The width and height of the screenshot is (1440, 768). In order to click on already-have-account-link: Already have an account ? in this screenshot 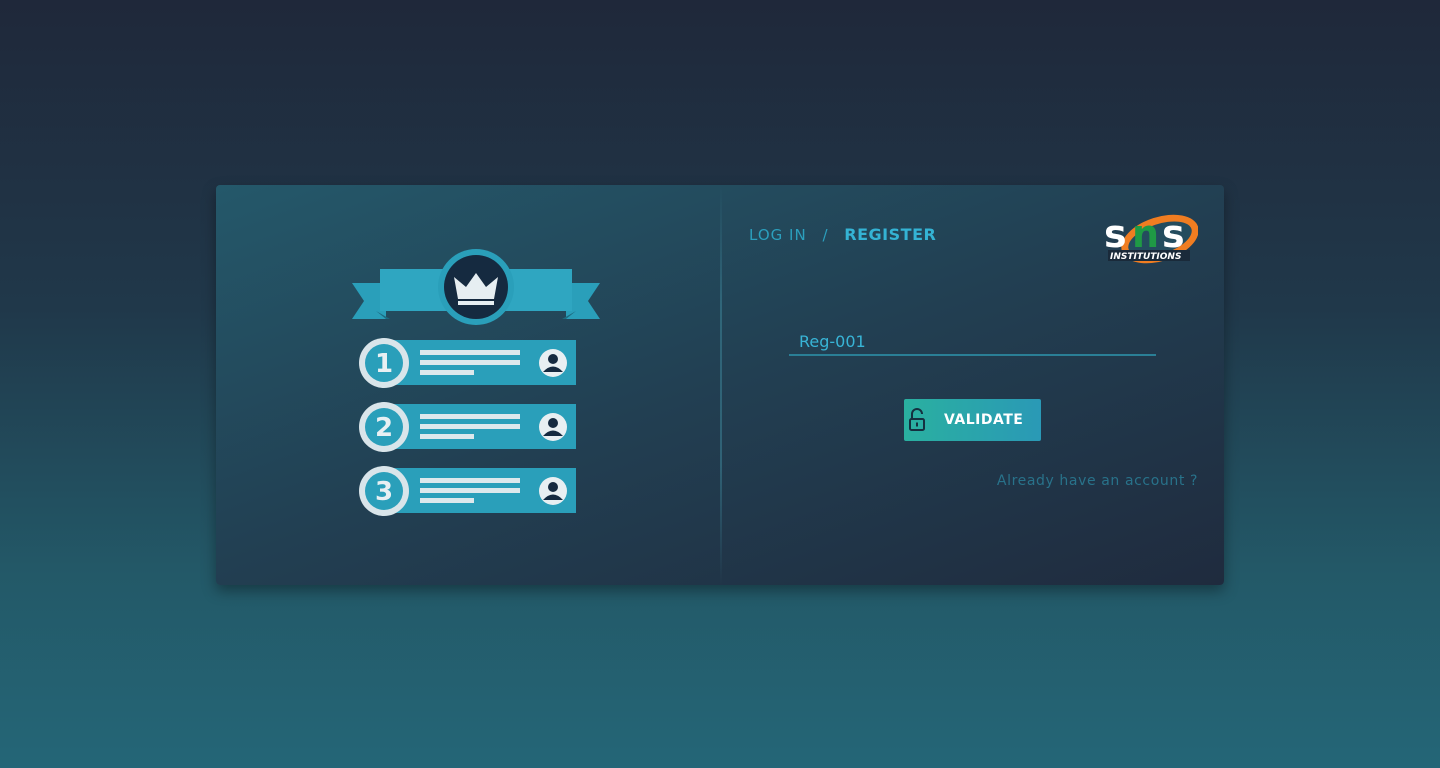, I will do `click(1097, 481)`.